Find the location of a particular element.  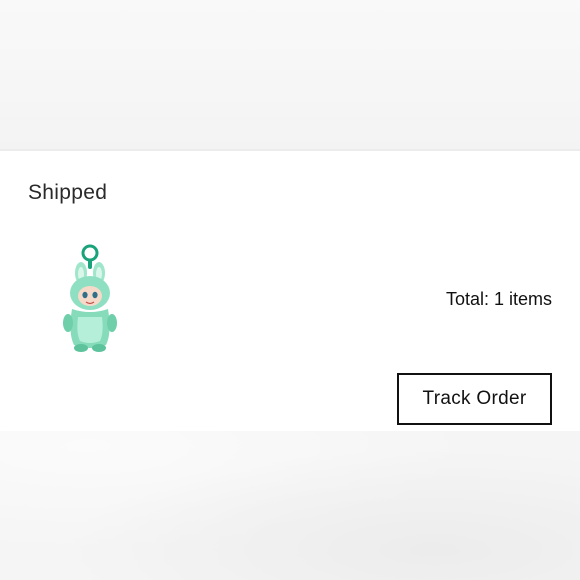

order-status: Shipped is located at coordinates (68, 192).